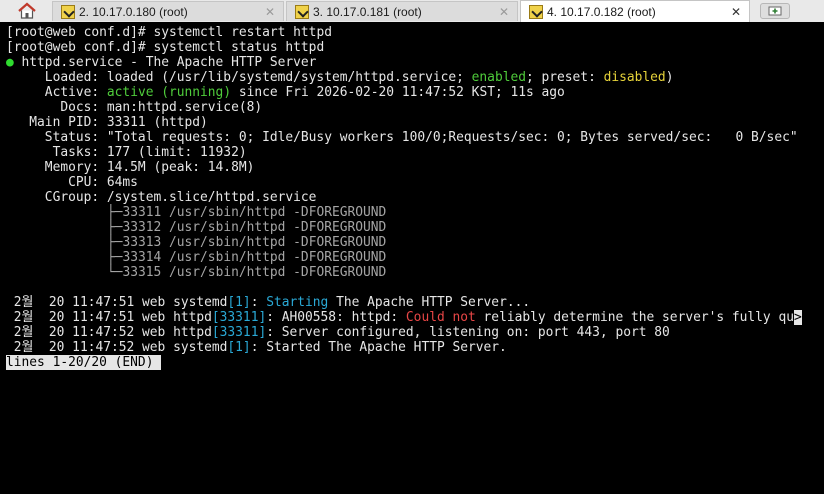  Describe the element at coordinates (242, 32) in the screenshot. I see `command-text: systemctl restart httpd` at that location.